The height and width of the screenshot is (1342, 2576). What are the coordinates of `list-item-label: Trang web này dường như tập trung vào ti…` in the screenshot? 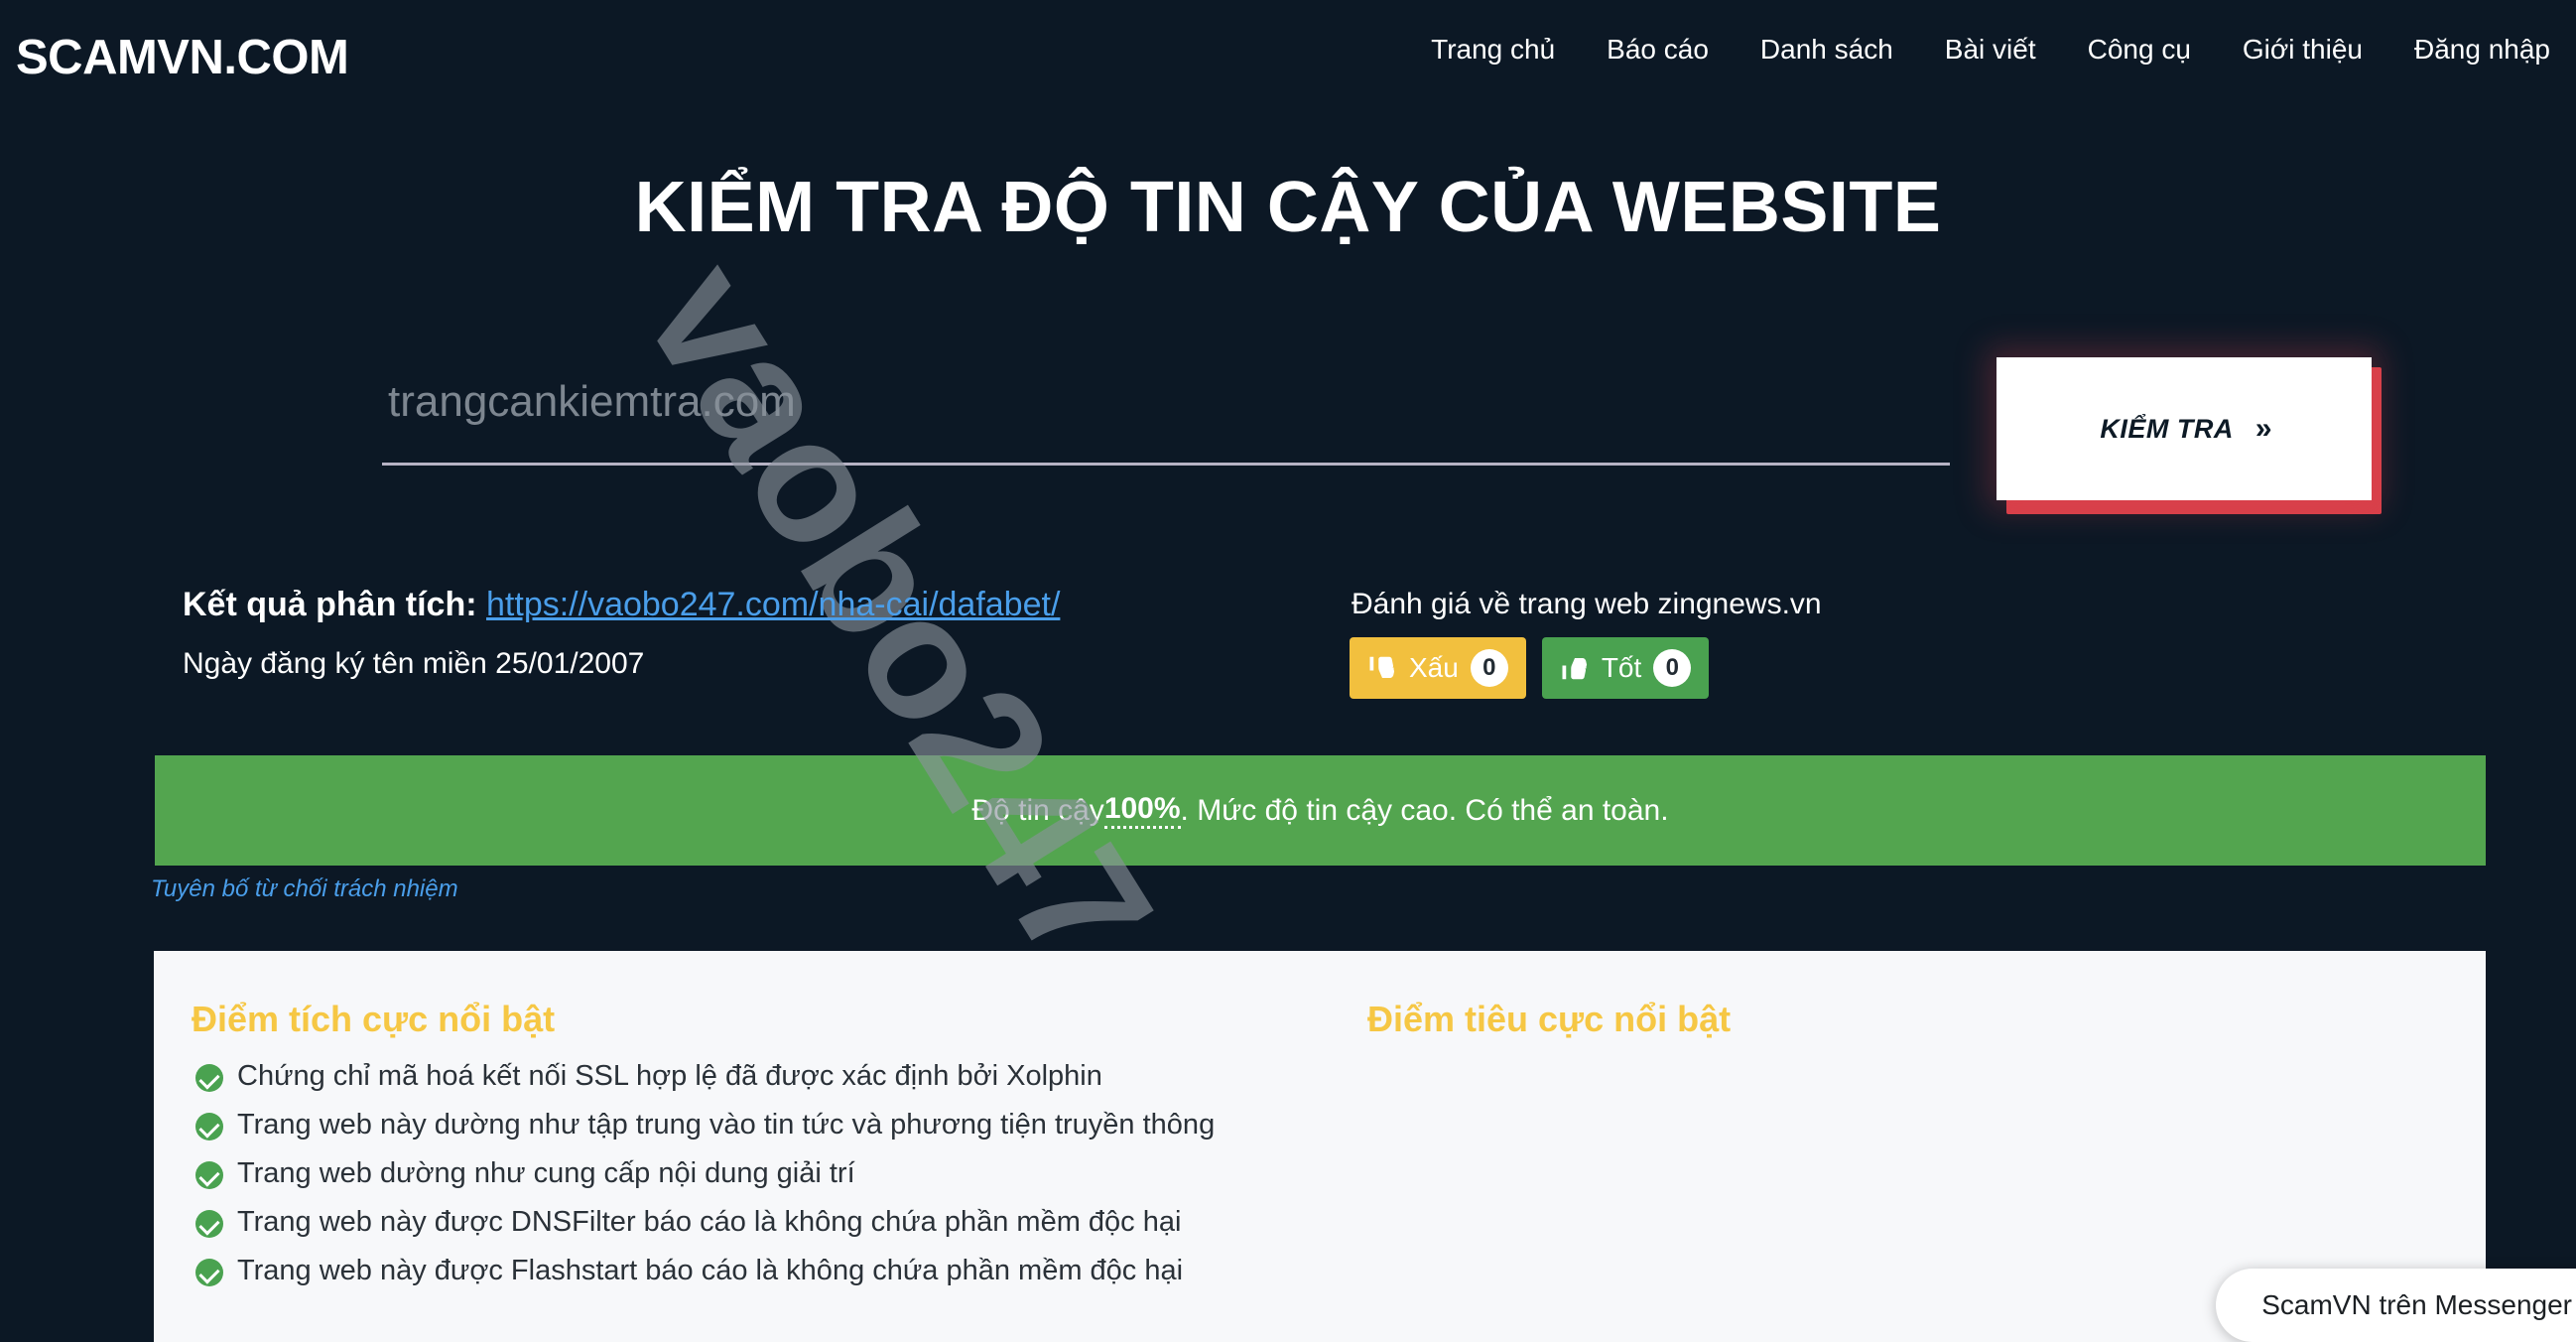 It's located at (727, 1125).